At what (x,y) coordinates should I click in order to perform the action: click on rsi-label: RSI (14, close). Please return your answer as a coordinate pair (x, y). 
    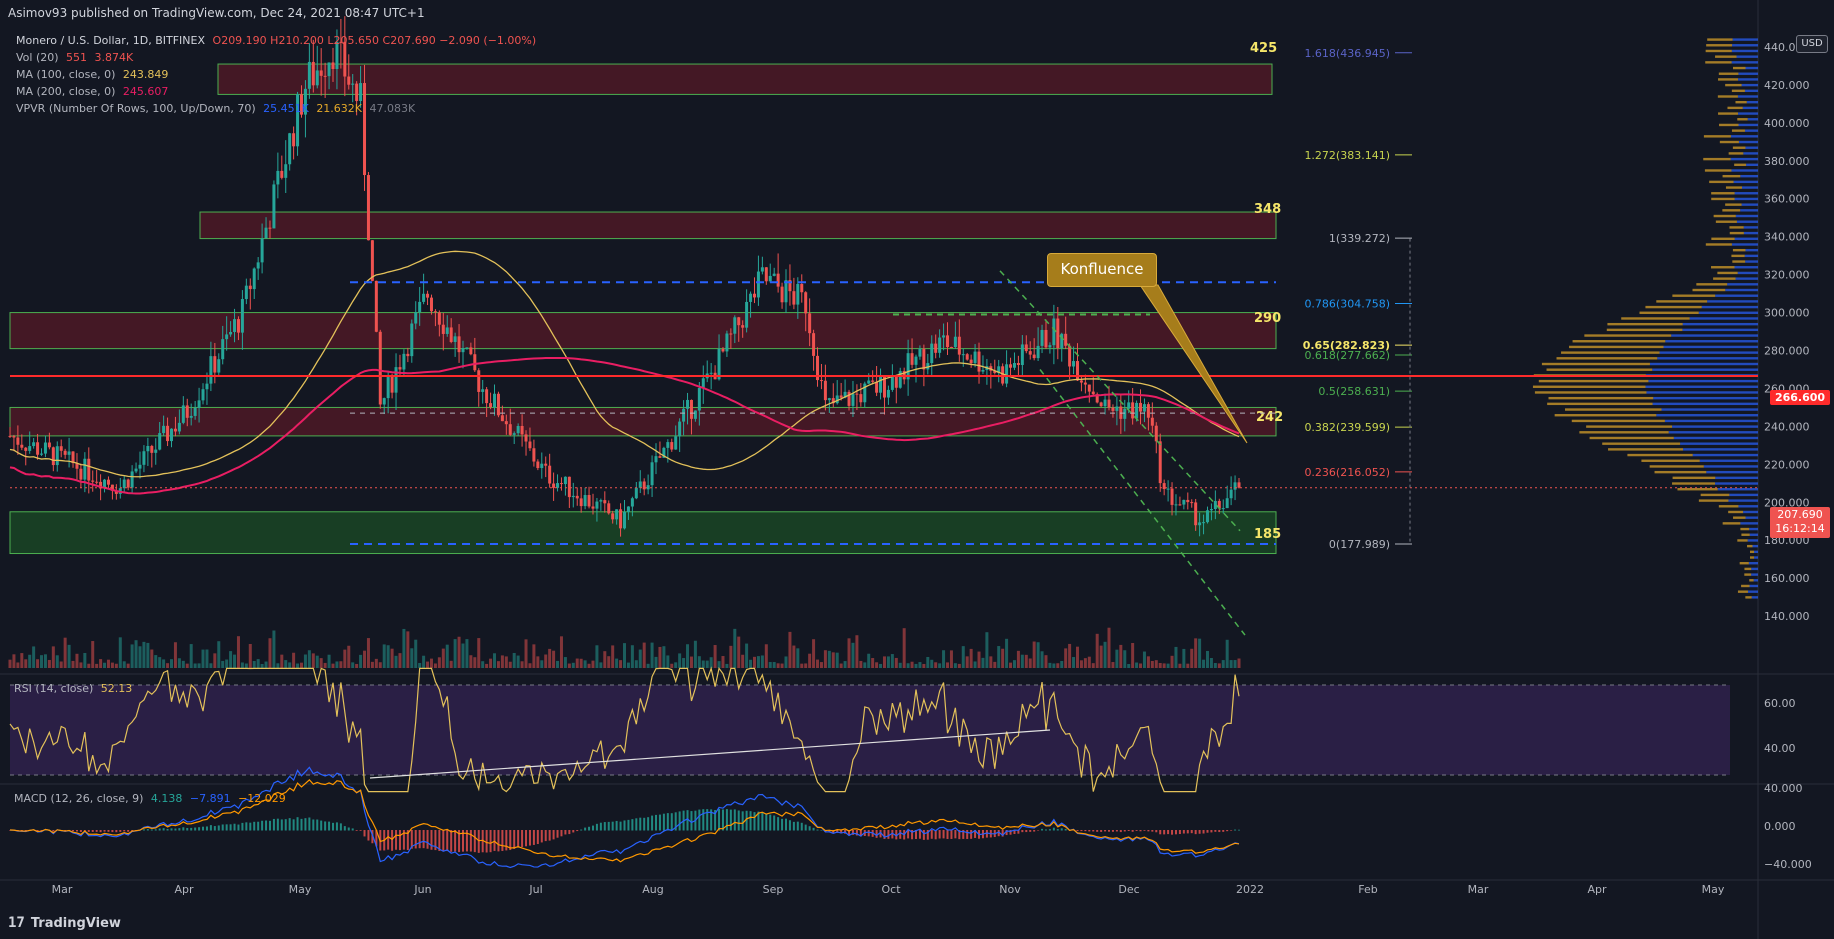
    Looking at the image, I should click on (53, 688).